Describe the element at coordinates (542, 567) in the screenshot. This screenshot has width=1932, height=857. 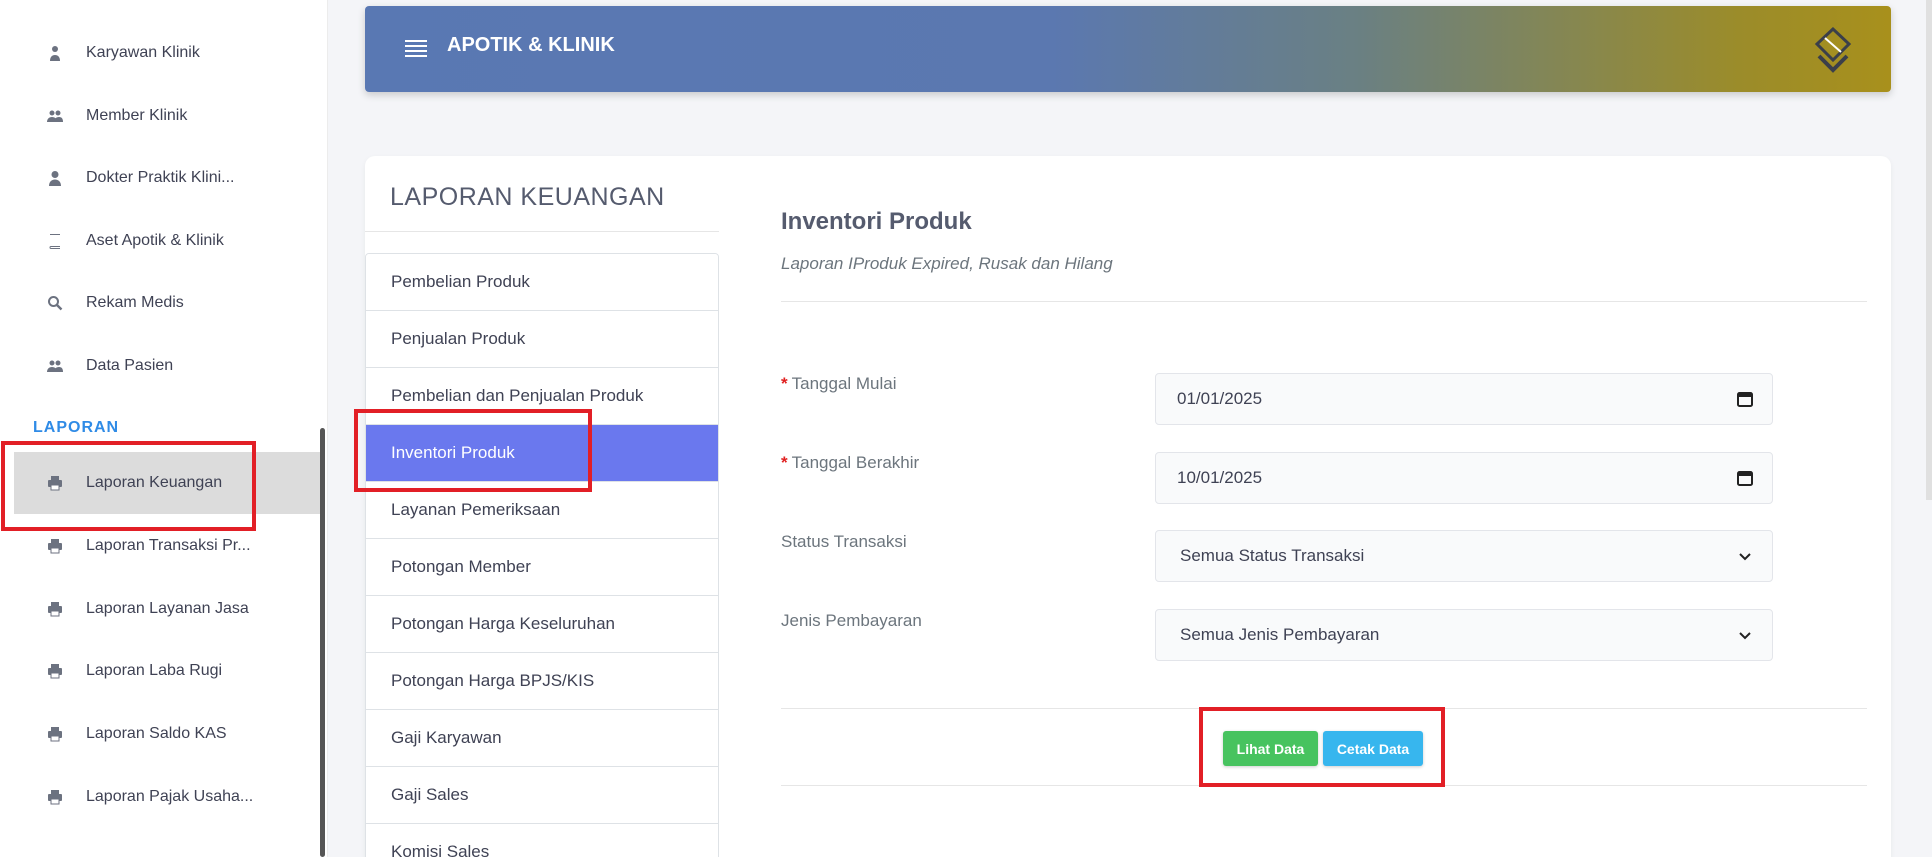
I see `menu-item-potongan-member: Potongan Member` at that location.